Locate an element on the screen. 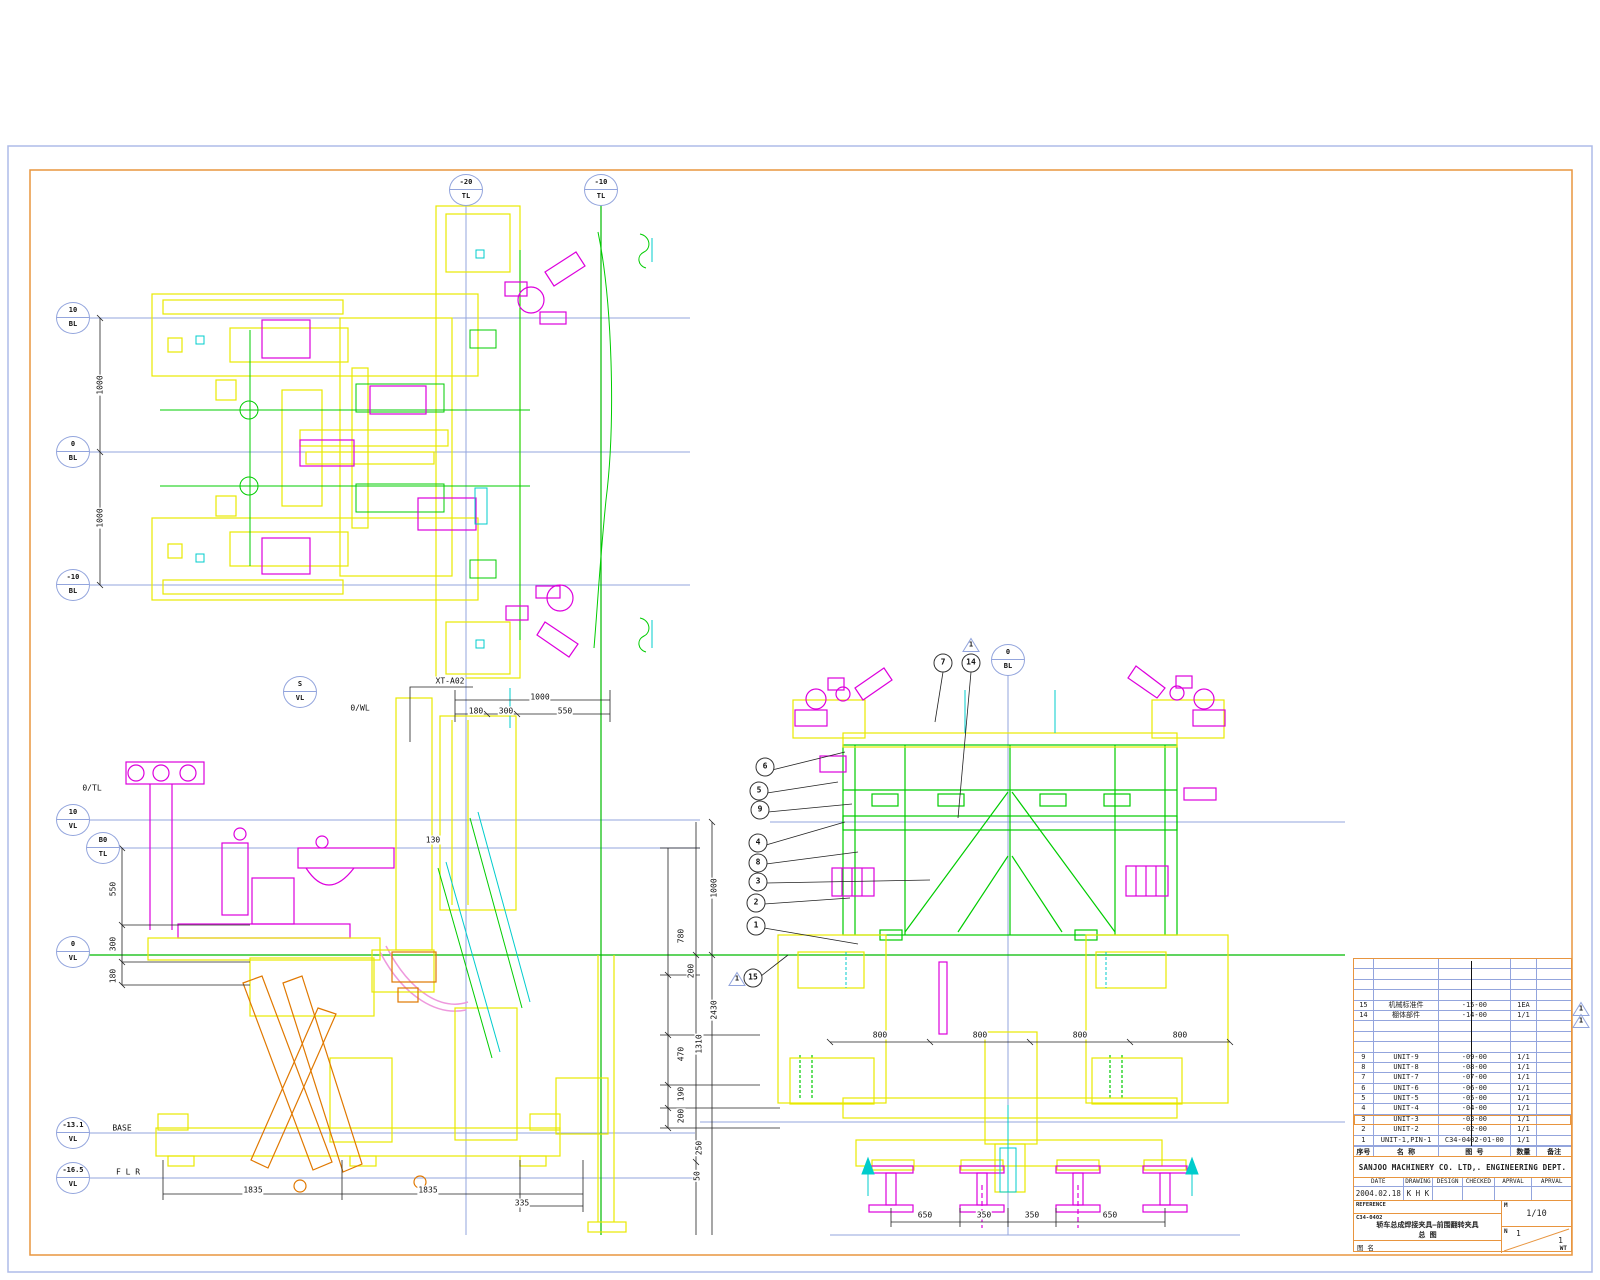  scale-value: 1/10 is located at coordinates (1536, 1214).